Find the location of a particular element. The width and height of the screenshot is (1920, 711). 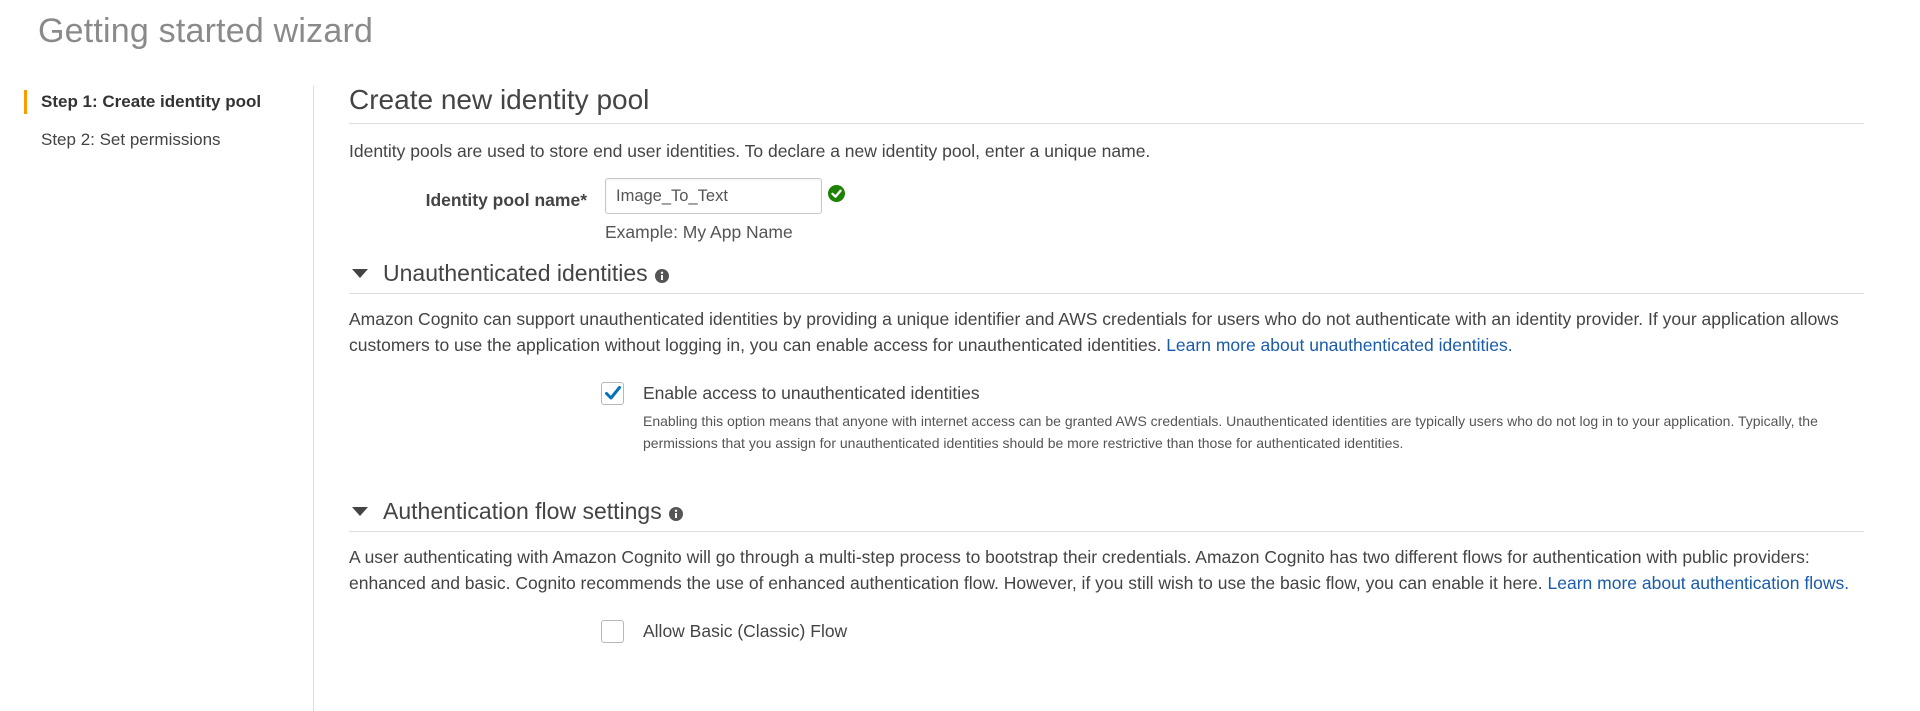

allow-basic-flow-label: Allow Basic (Classic) Flow is located at coordinates (1253, 631).